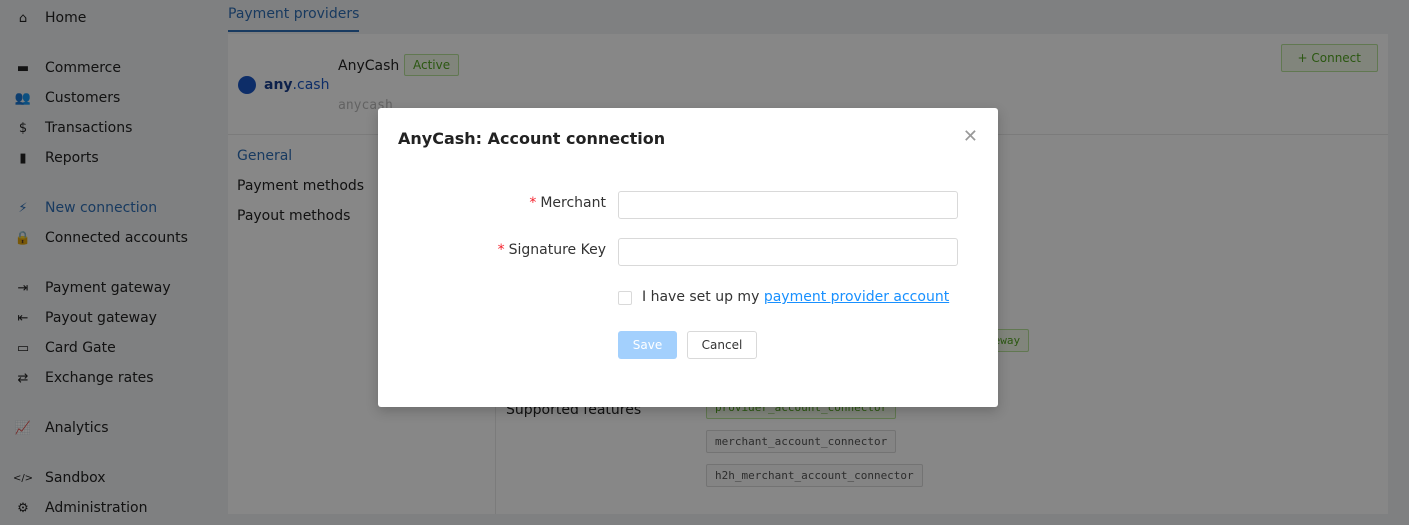  Describe the element at coordinates (856, 297) in the screenshot. I see `payment-provider-account-link: payment provider account` at that location.